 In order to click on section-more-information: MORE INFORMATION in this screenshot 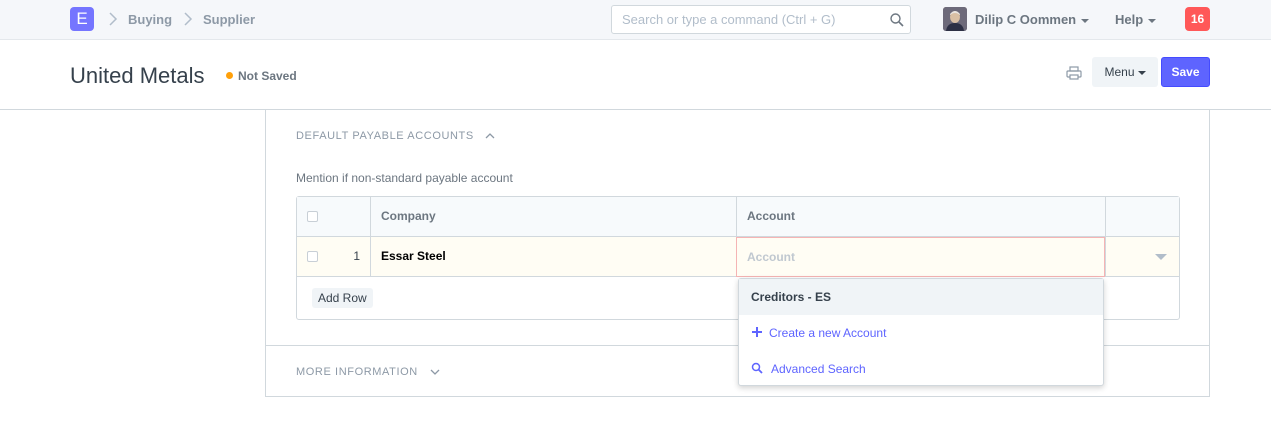, I will do `click(368, 372)`.